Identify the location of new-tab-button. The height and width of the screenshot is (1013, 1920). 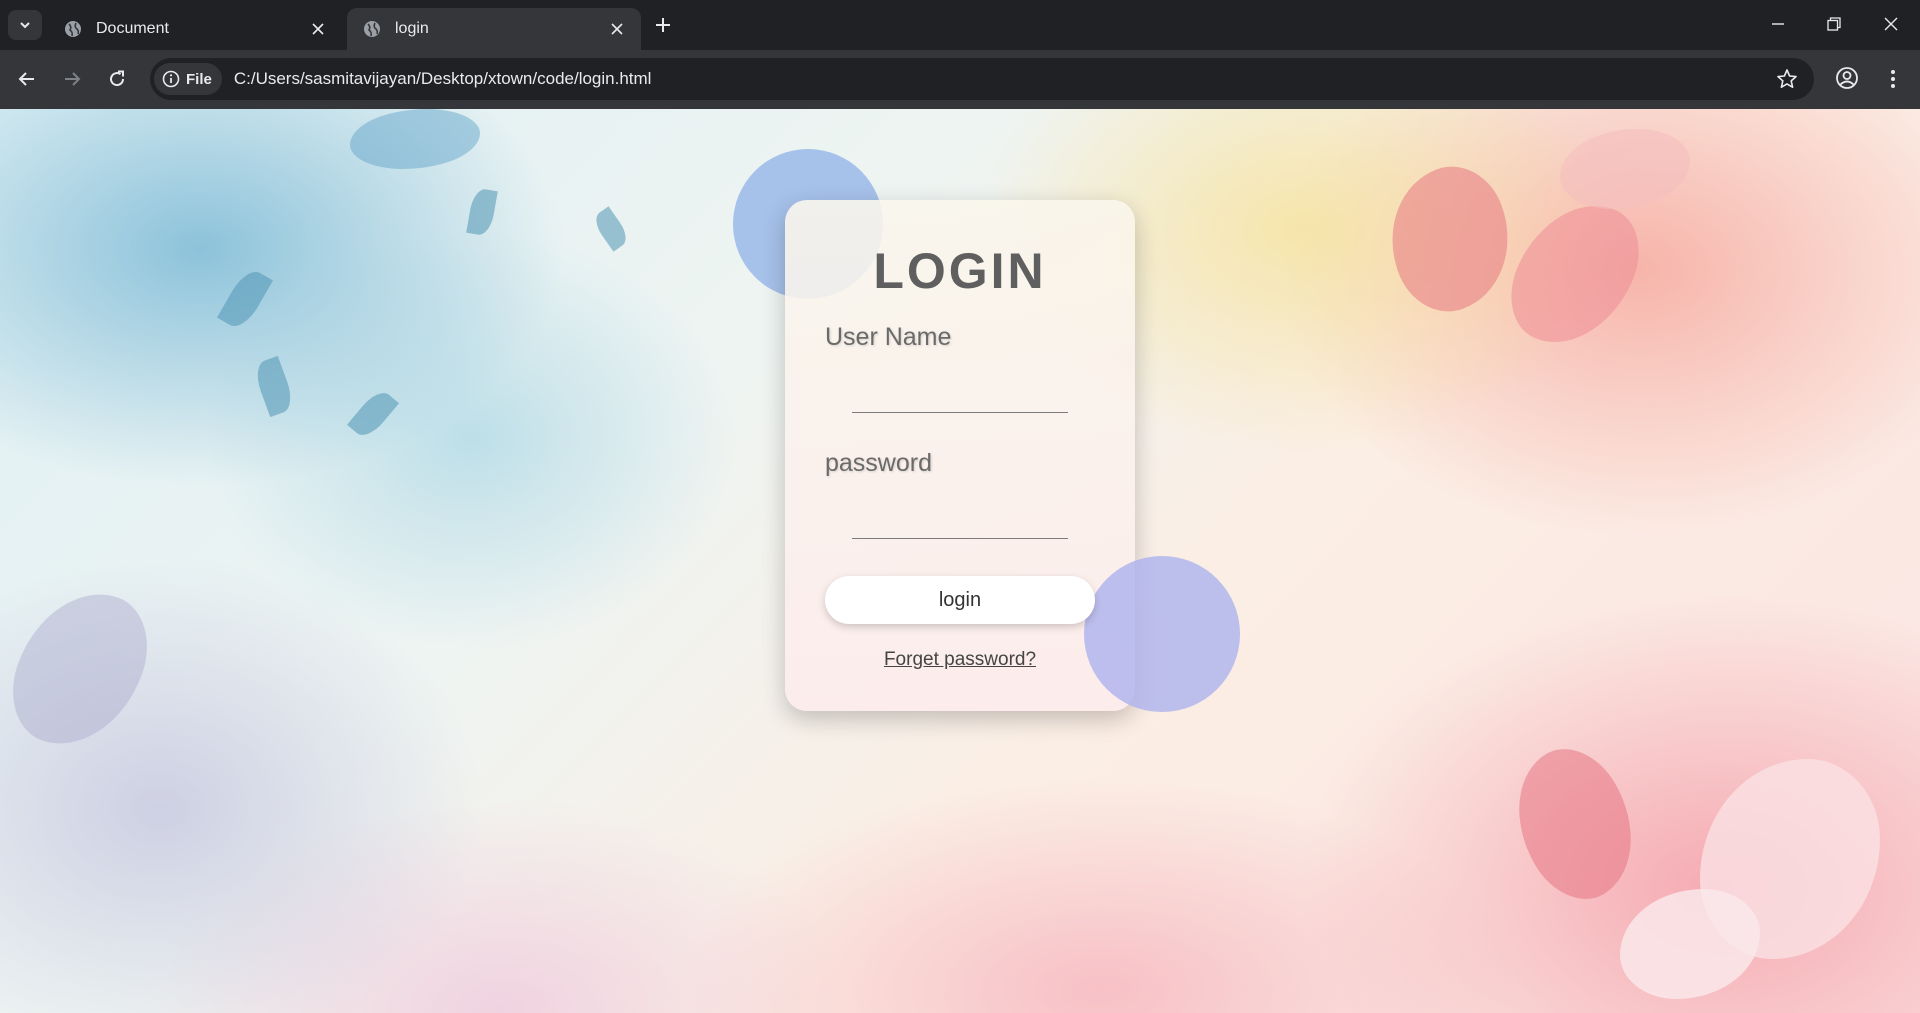
(663, 25).